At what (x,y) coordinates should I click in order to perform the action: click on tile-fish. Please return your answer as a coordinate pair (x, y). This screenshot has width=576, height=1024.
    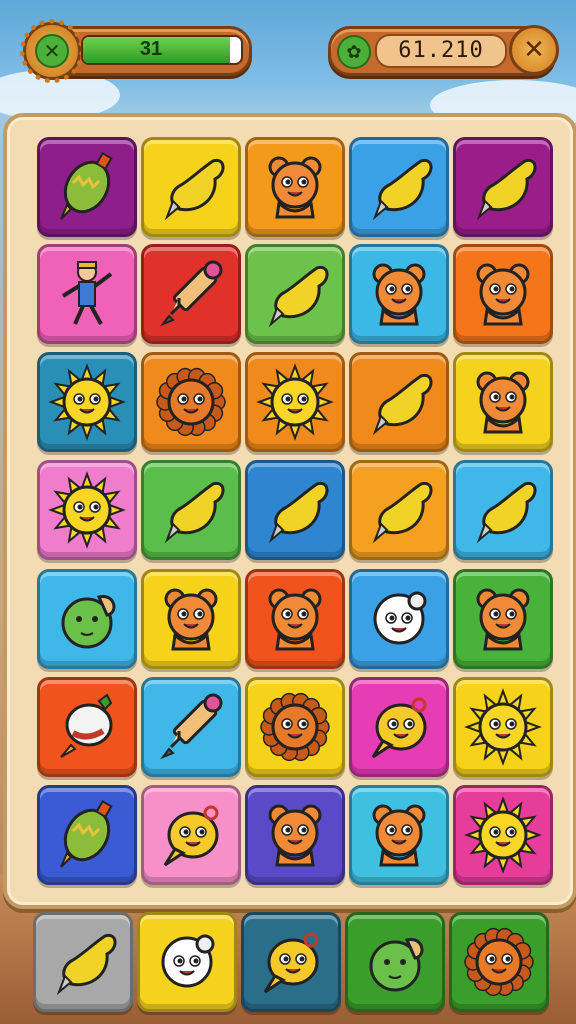
    Looking at the image, I should click on (87, 619).